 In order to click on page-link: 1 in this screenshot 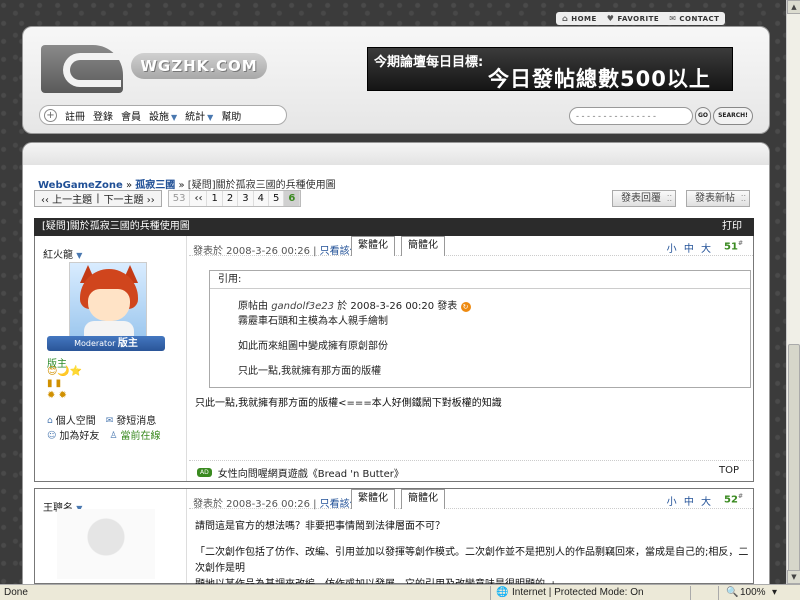, I will do `click(215, 198)`.